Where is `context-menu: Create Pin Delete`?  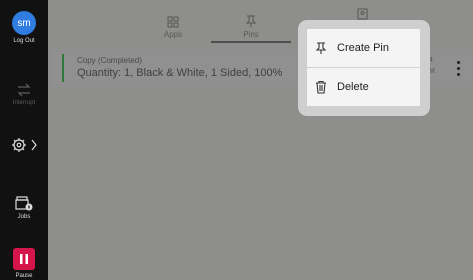 context-menu: Create Pin Delete is located at coordinates (364, 68).